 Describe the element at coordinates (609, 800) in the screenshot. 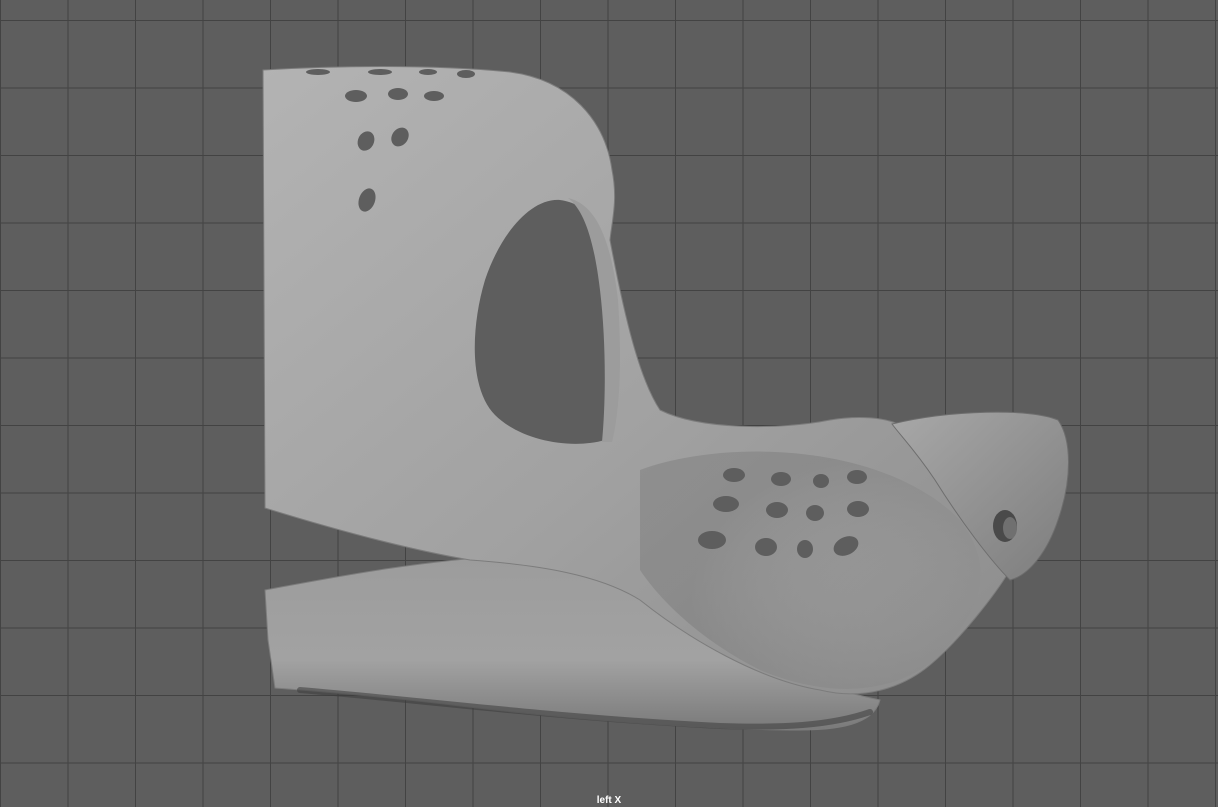

I see `camera-label: left X` at that location.